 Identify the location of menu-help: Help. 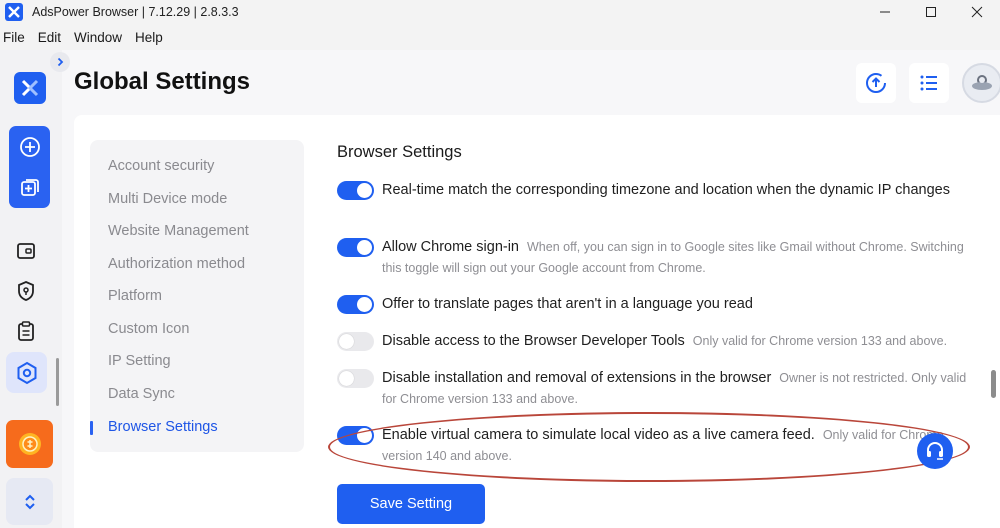
(149, 37).